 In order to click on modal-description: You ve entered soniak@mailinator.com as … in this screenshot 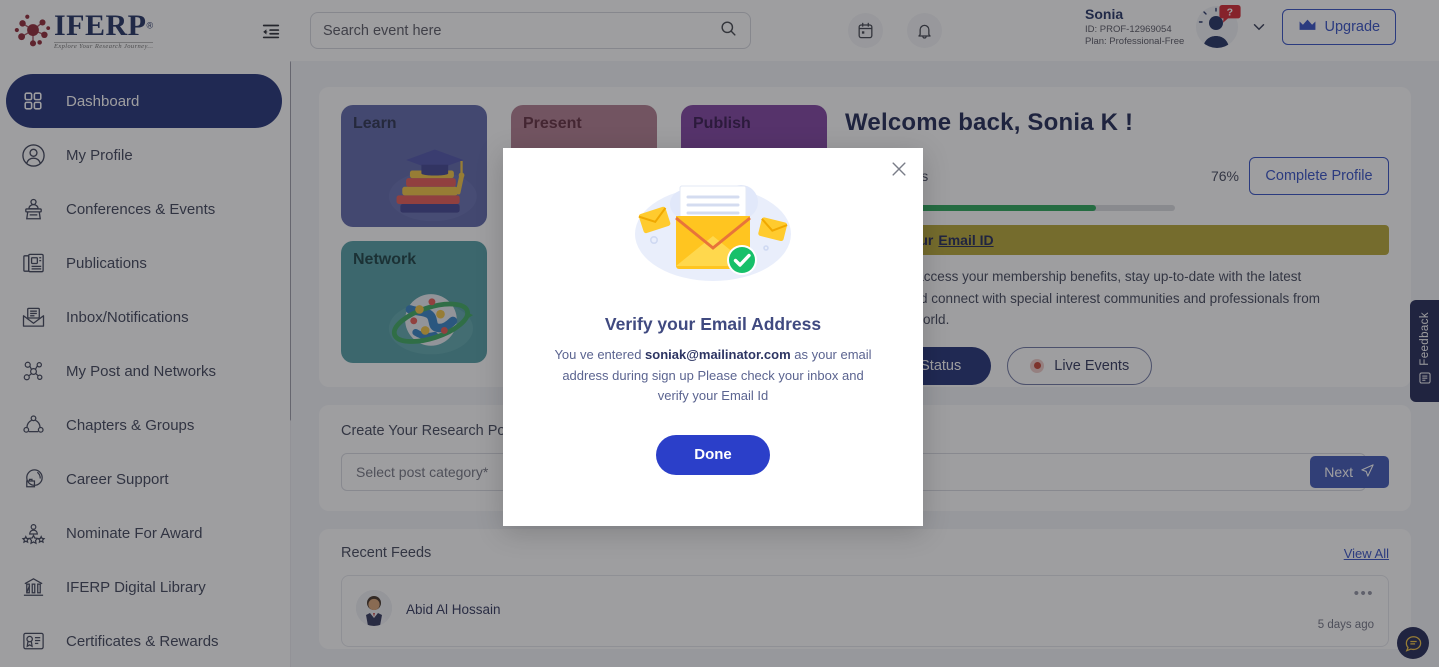, I will do `click(713, 376)`.